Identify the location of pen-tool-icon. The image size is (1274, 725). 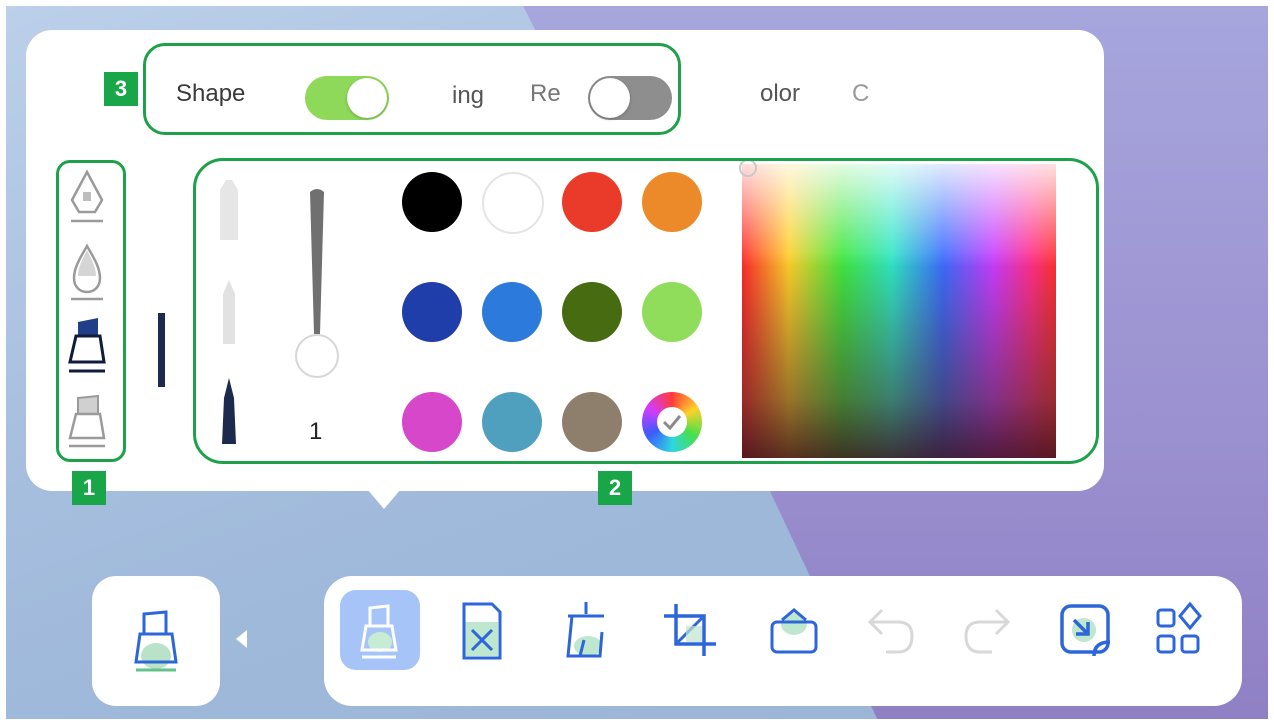
(379, 631).